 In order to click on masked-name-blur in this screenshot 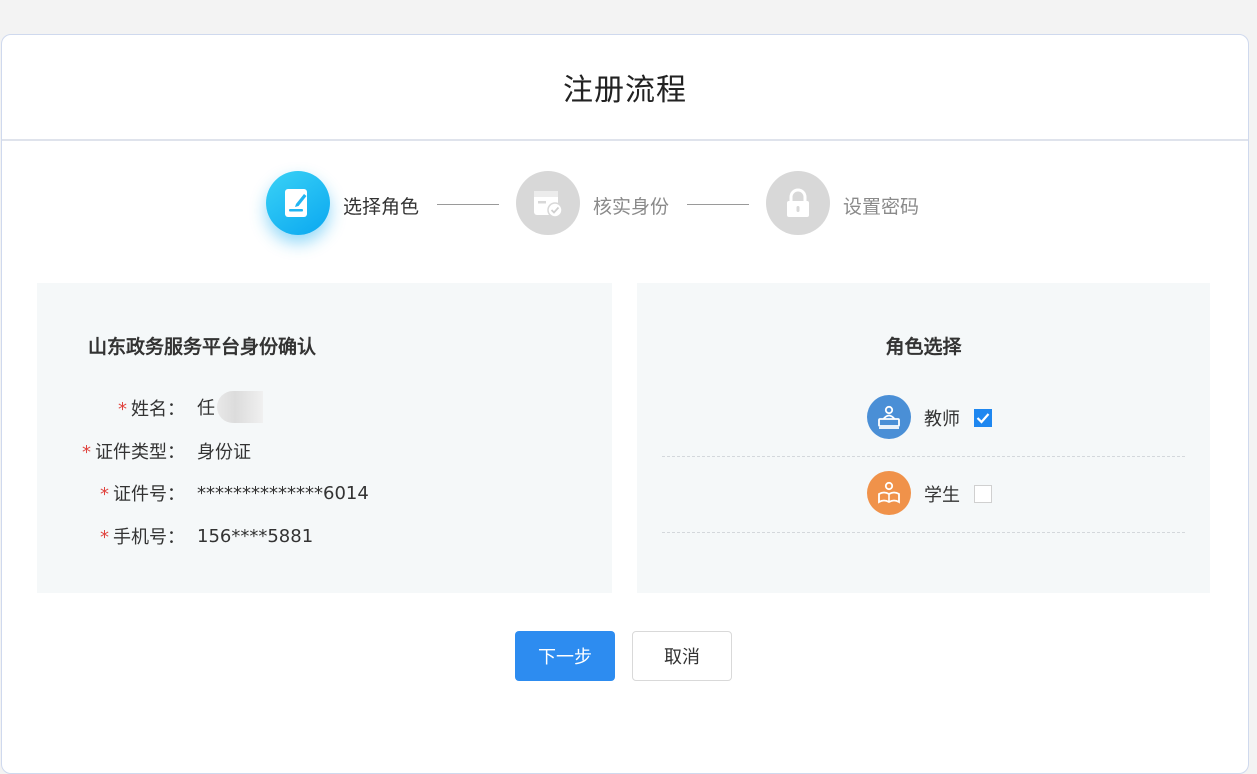, I will do `click(240, 406)`.